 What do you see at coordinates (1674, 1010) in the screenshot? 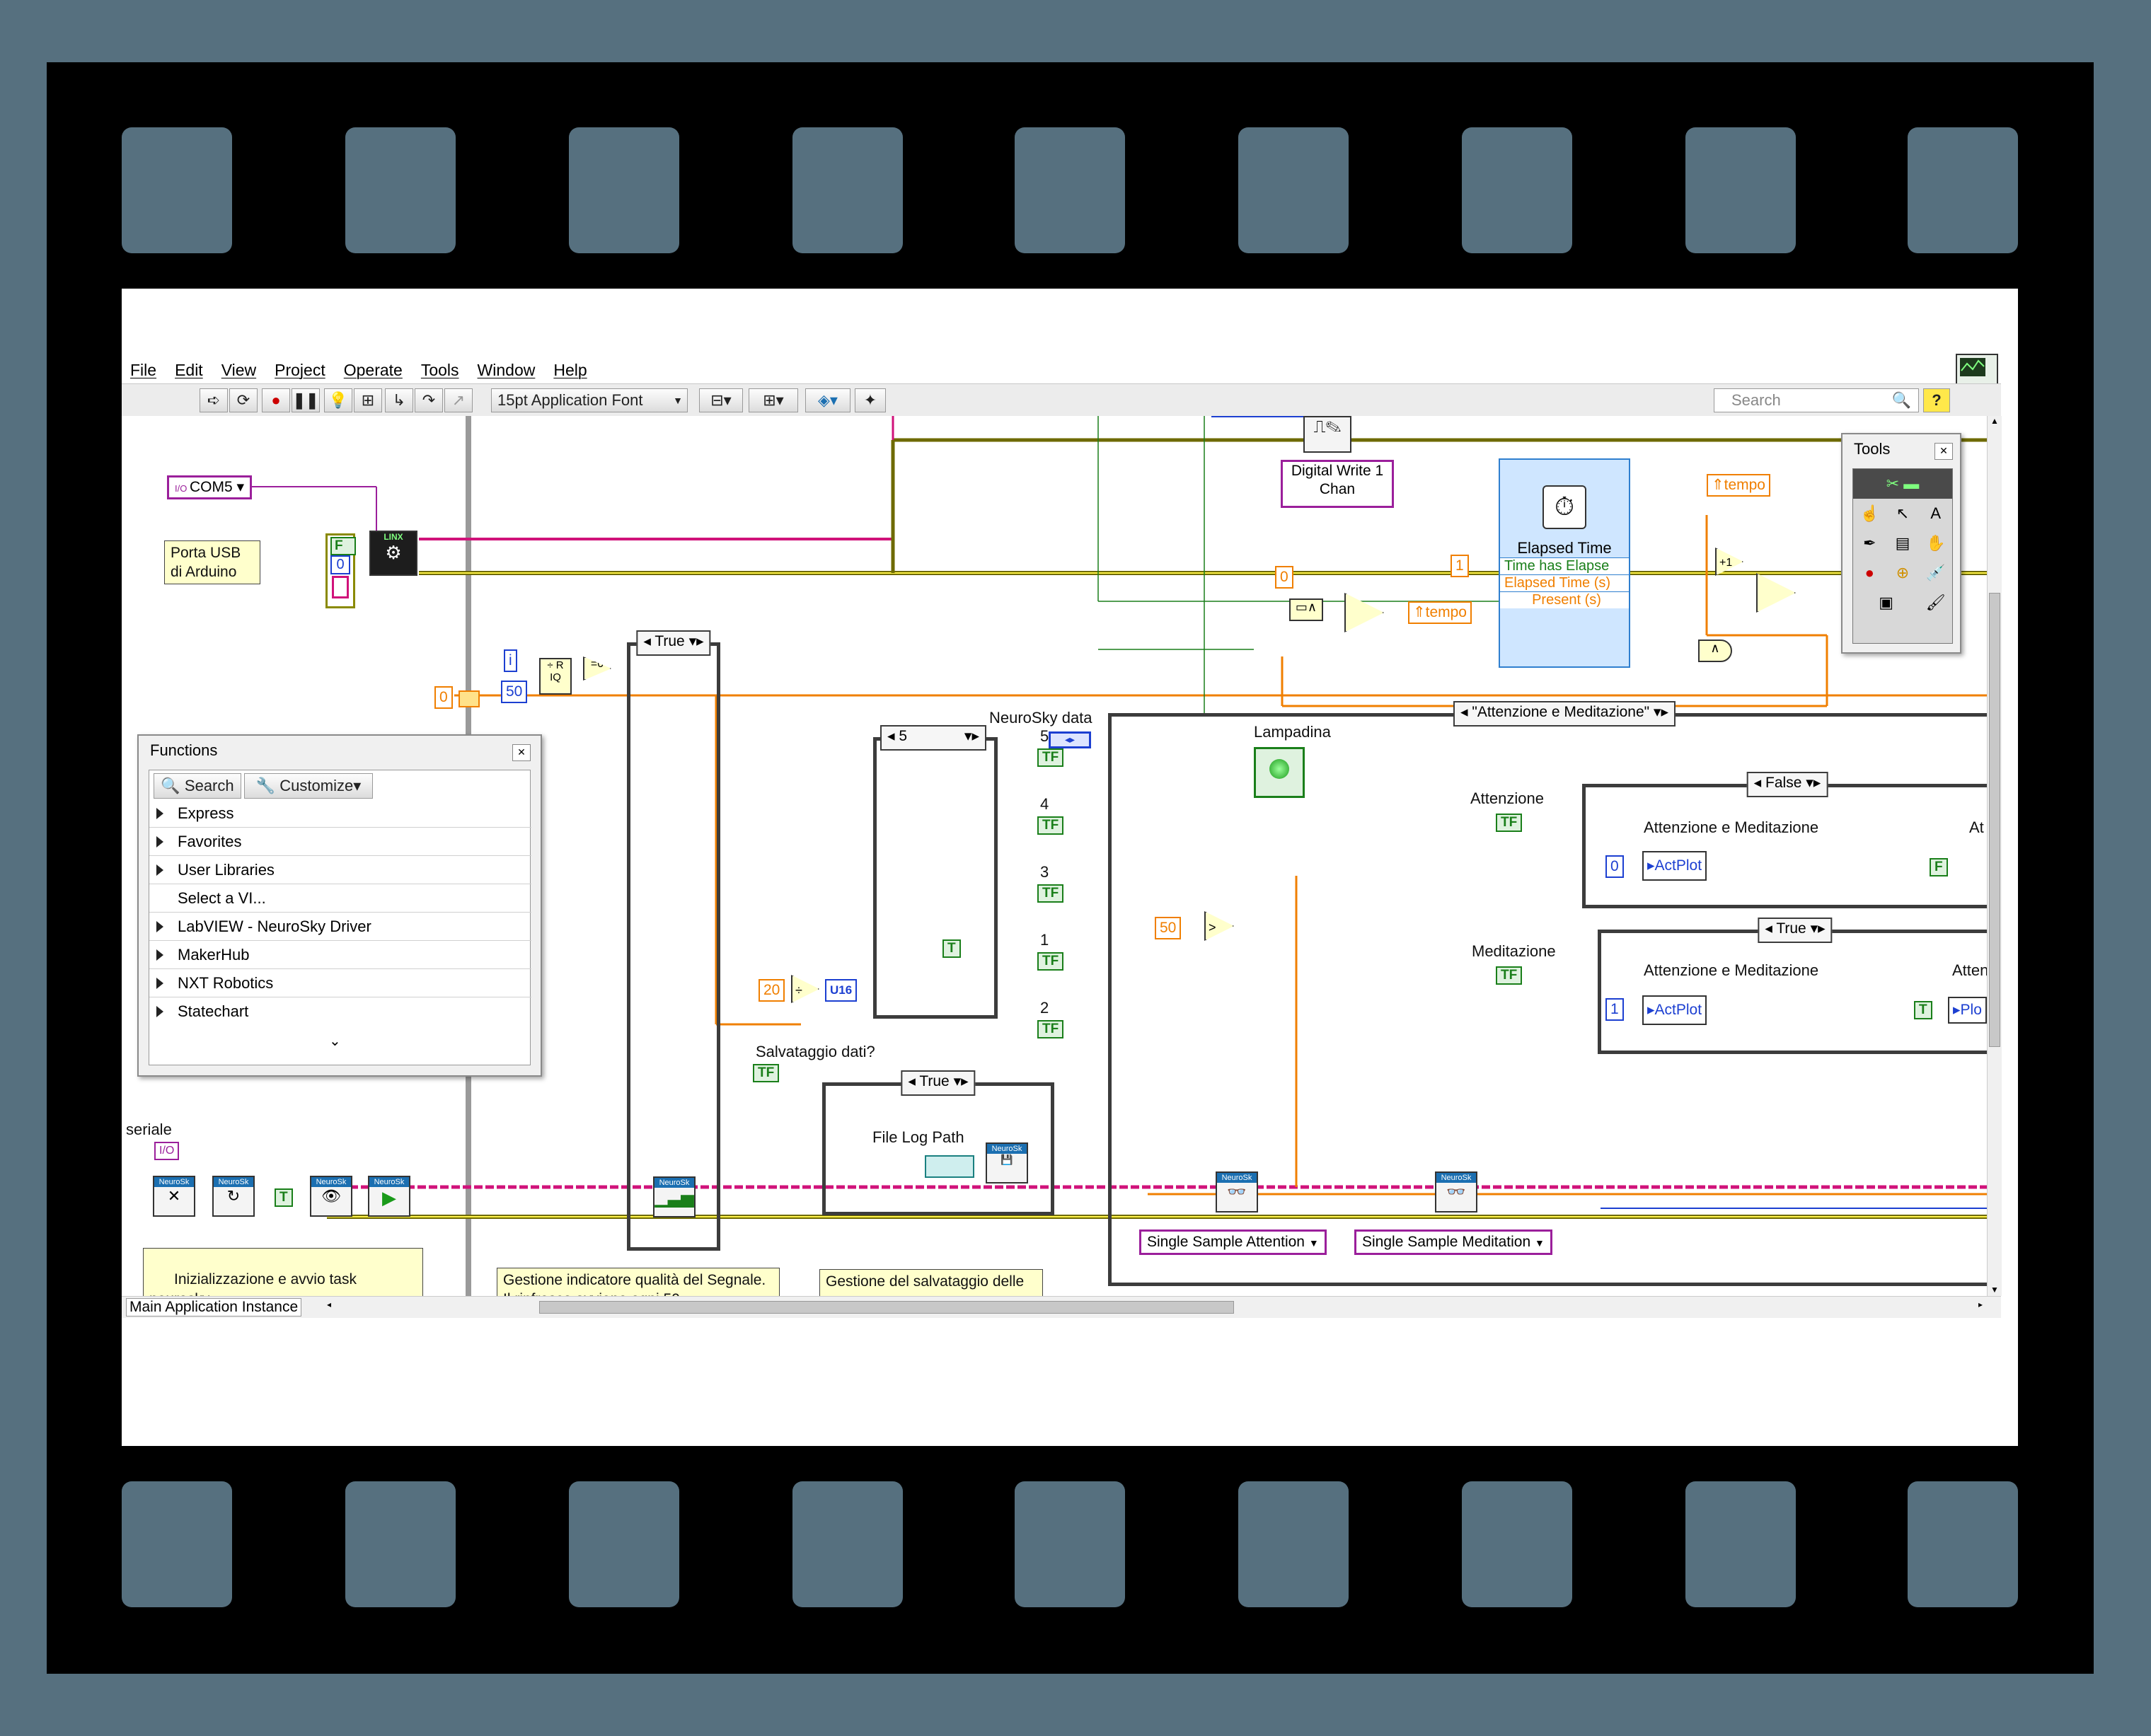
I see `actplot-property-2: ▸ActPlot` at bounding box center [1674, 1010].